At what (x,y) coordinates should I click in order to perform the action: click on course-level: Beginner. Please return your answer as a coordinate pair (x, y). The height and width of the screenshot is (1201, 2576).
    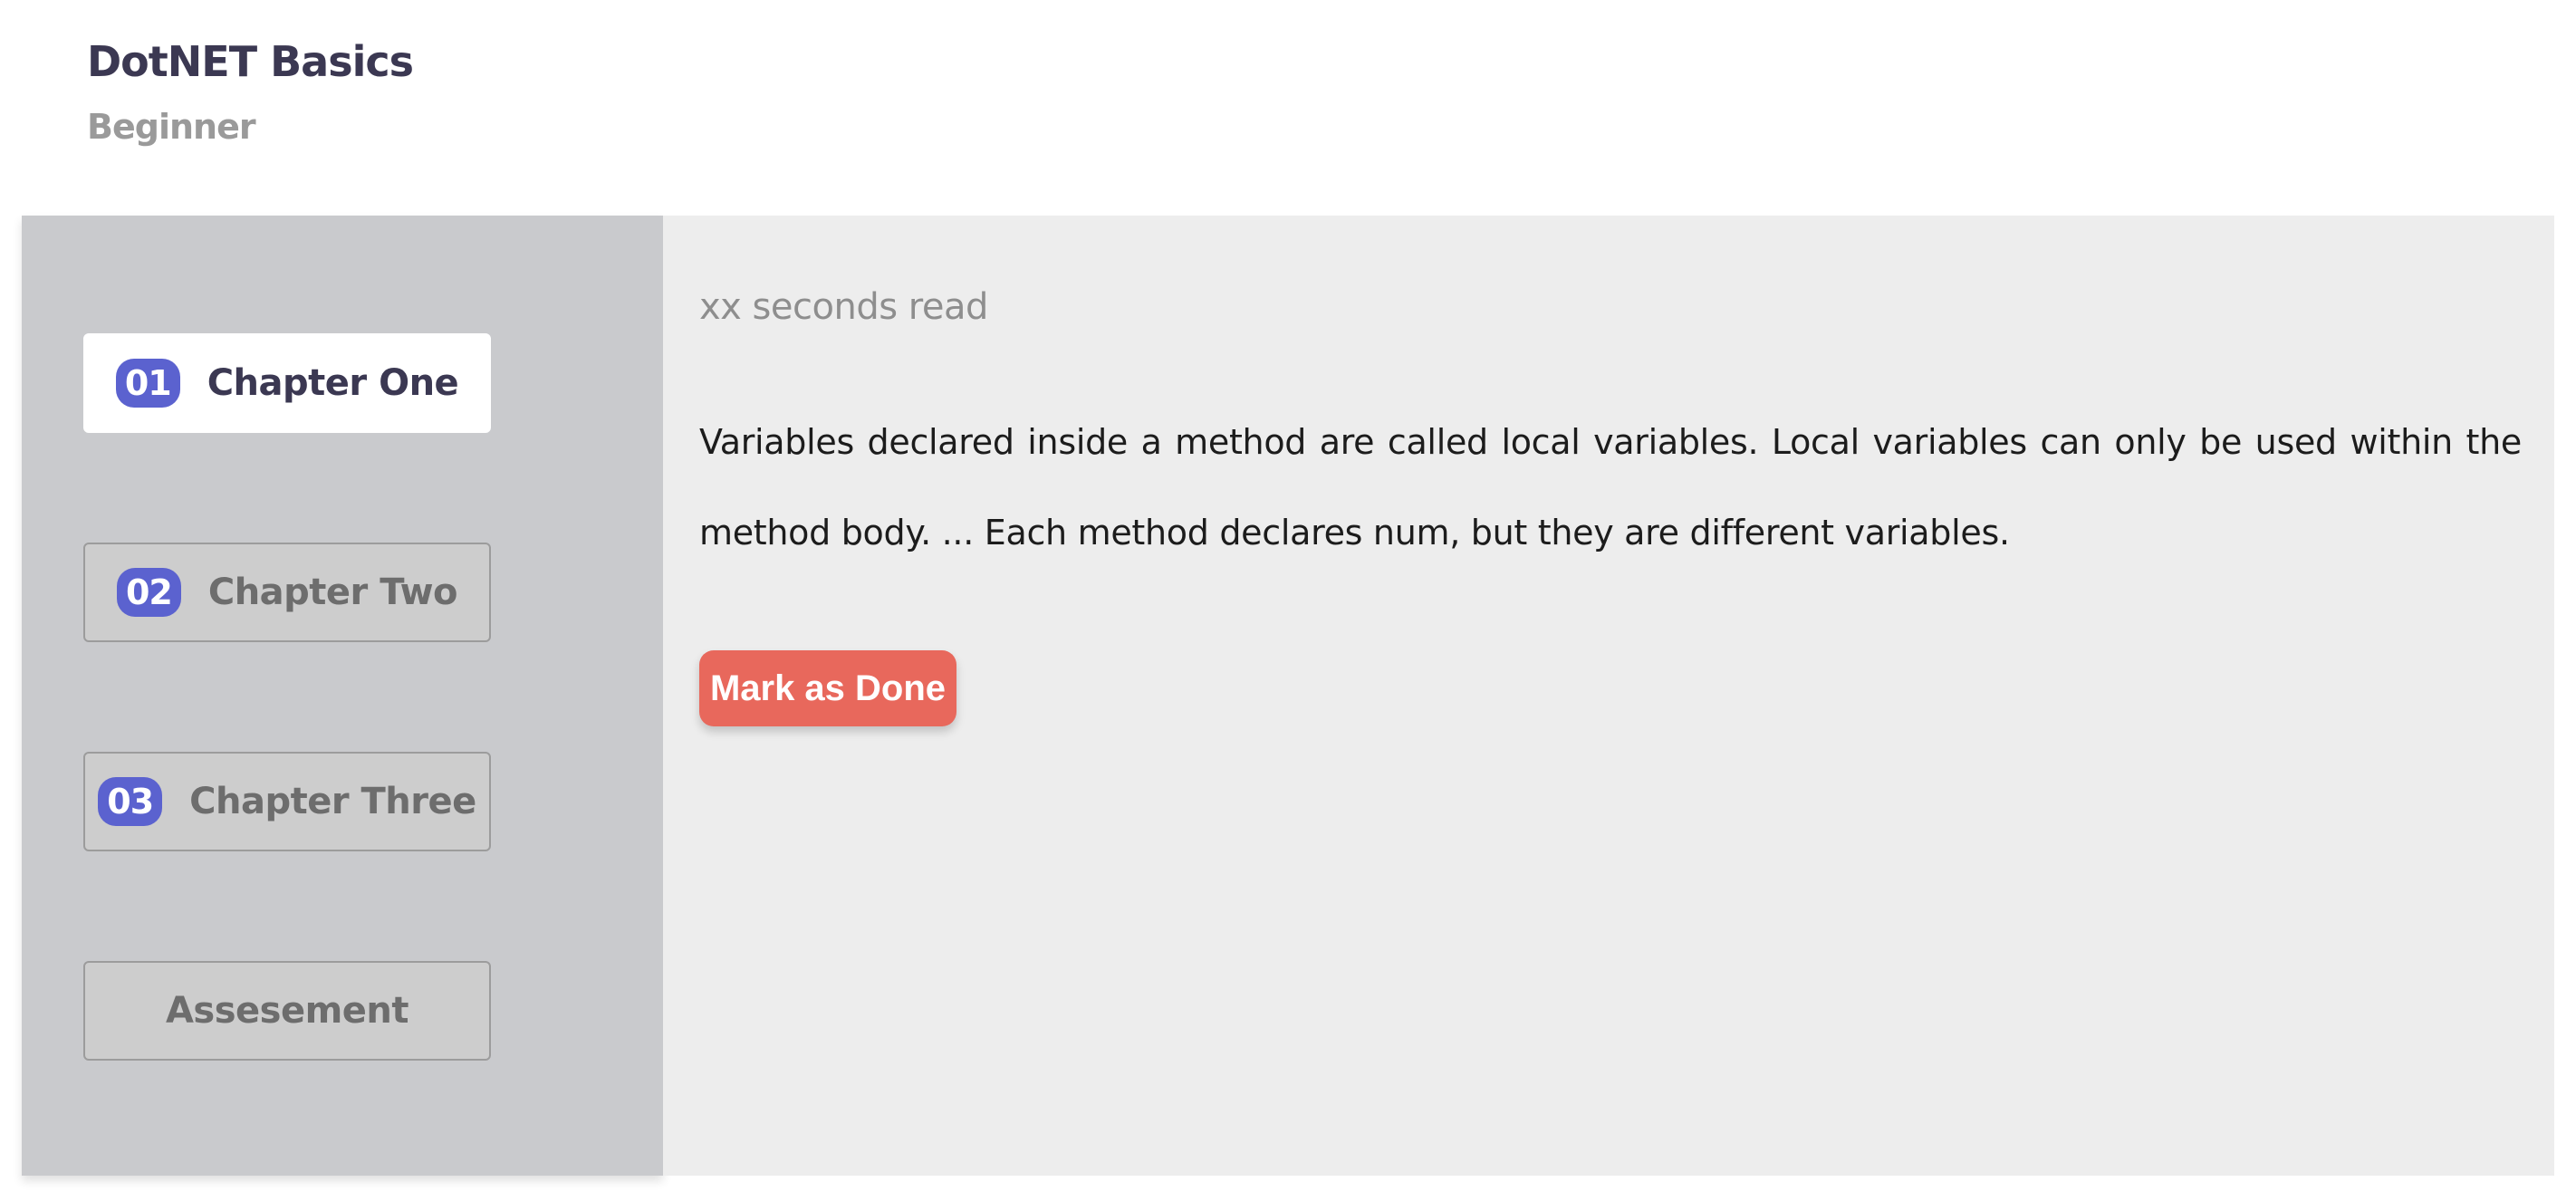
    Looking at the image, I should click on (171, 127).